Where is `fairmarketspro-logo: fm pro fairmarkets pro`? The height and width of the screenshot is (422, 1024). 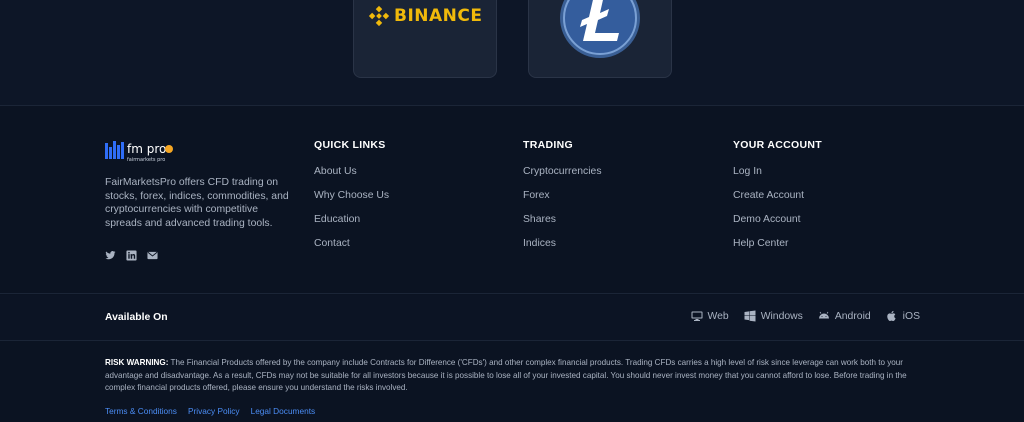
fairmarketspro-logo: fm pro fairmarkets pro is located at coordinates (142, 152).